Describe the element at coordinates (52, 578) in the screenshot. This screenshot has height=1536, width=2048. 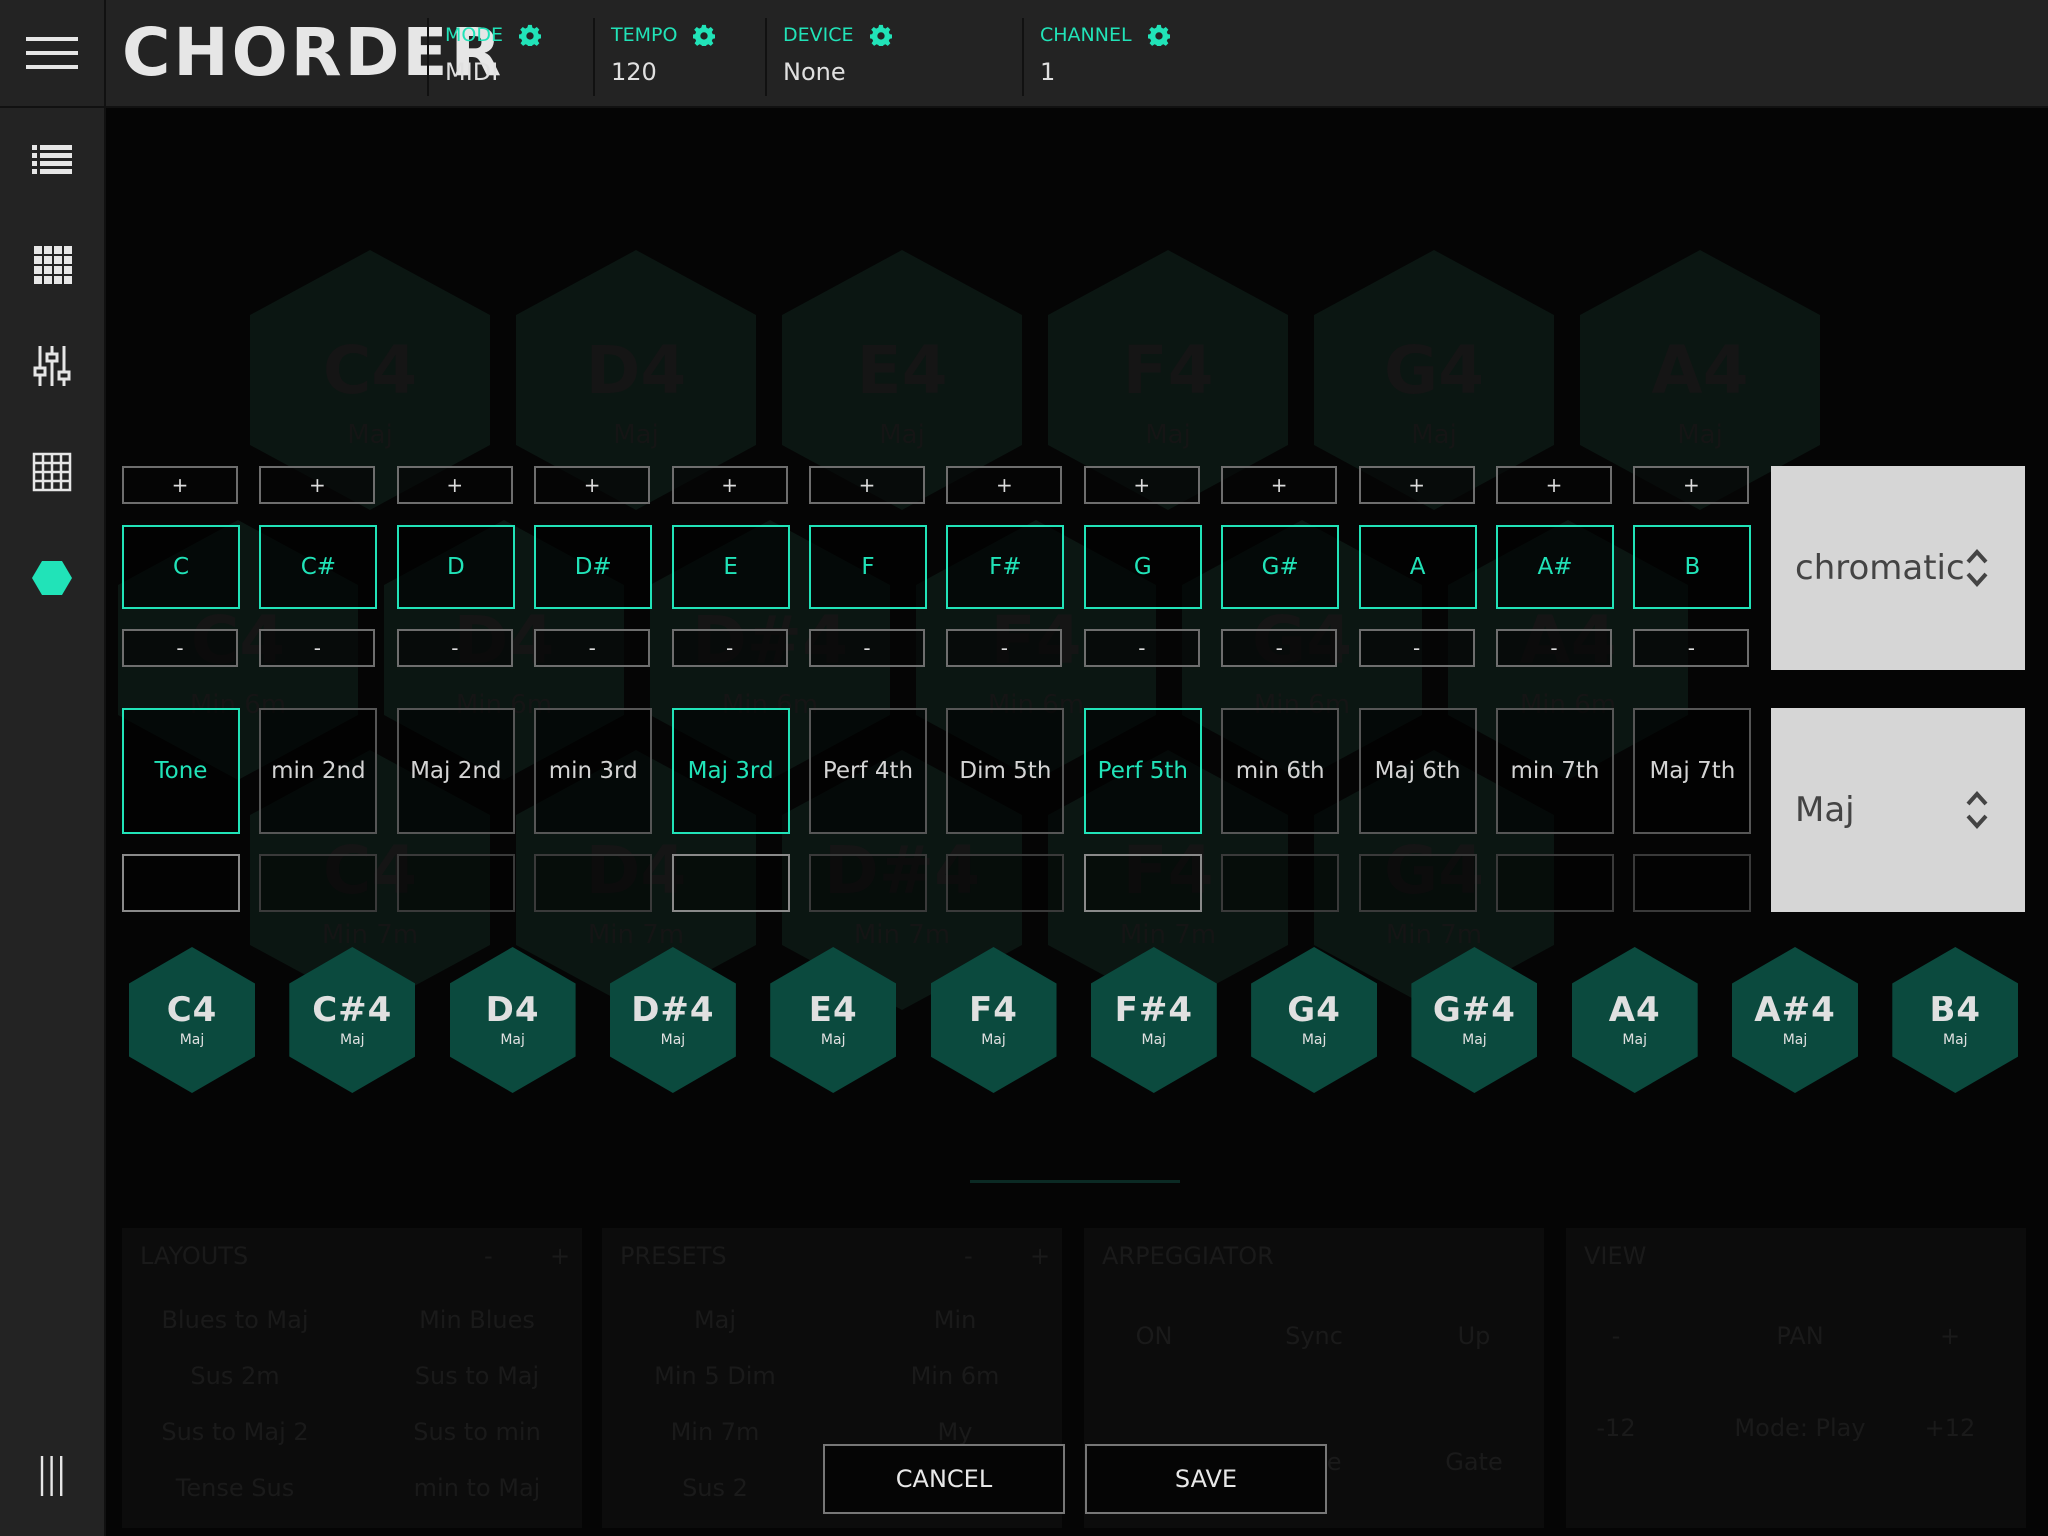
I see `hexagon-icon` at that location.